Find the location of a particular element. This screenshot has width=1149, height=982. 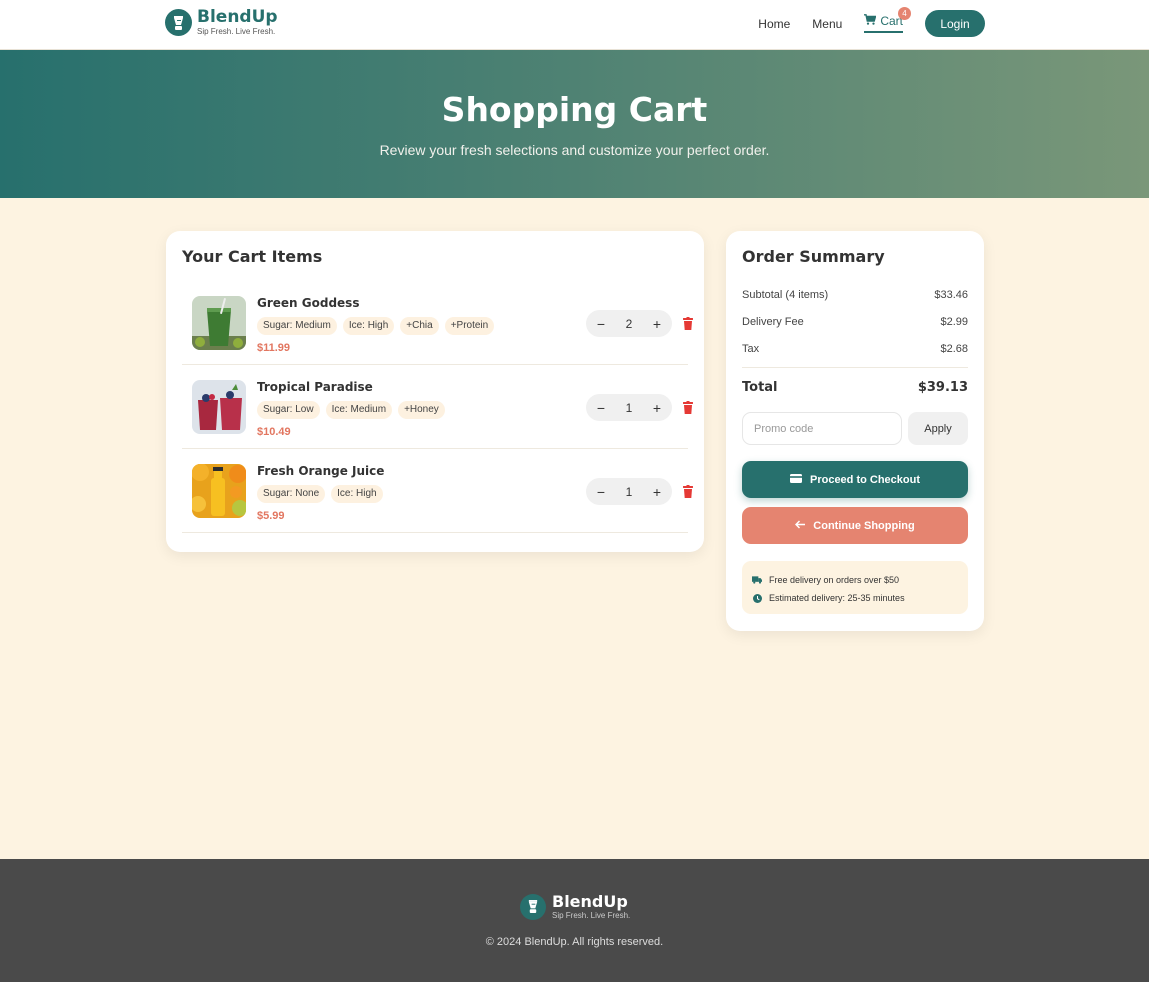

promo-code-form: Apply is located at coordinates (855, 428).